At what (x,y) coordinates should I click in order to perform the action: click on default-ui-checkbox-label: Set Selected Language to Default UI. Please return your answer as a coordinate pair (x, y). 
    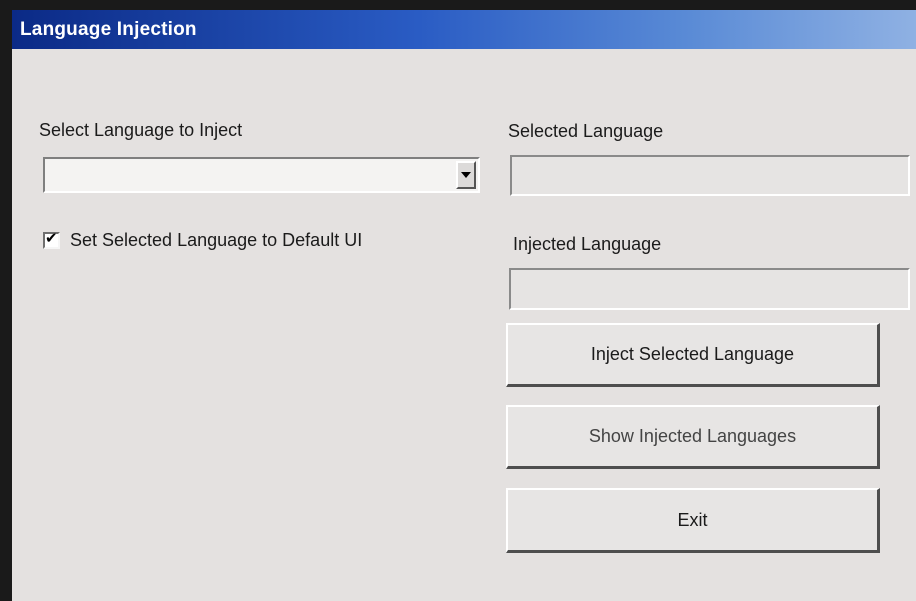
    Looking at the image, I should click on (216, 239).